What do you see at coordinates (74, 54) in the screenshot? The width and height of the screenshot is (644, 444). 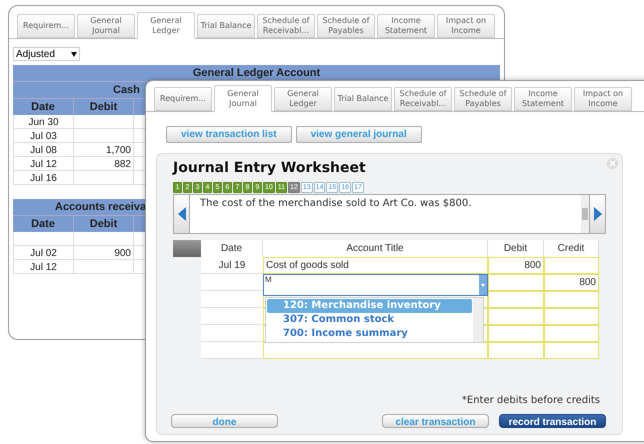 I see `dropdown-caret-icon` at bounding box center [74, 54].